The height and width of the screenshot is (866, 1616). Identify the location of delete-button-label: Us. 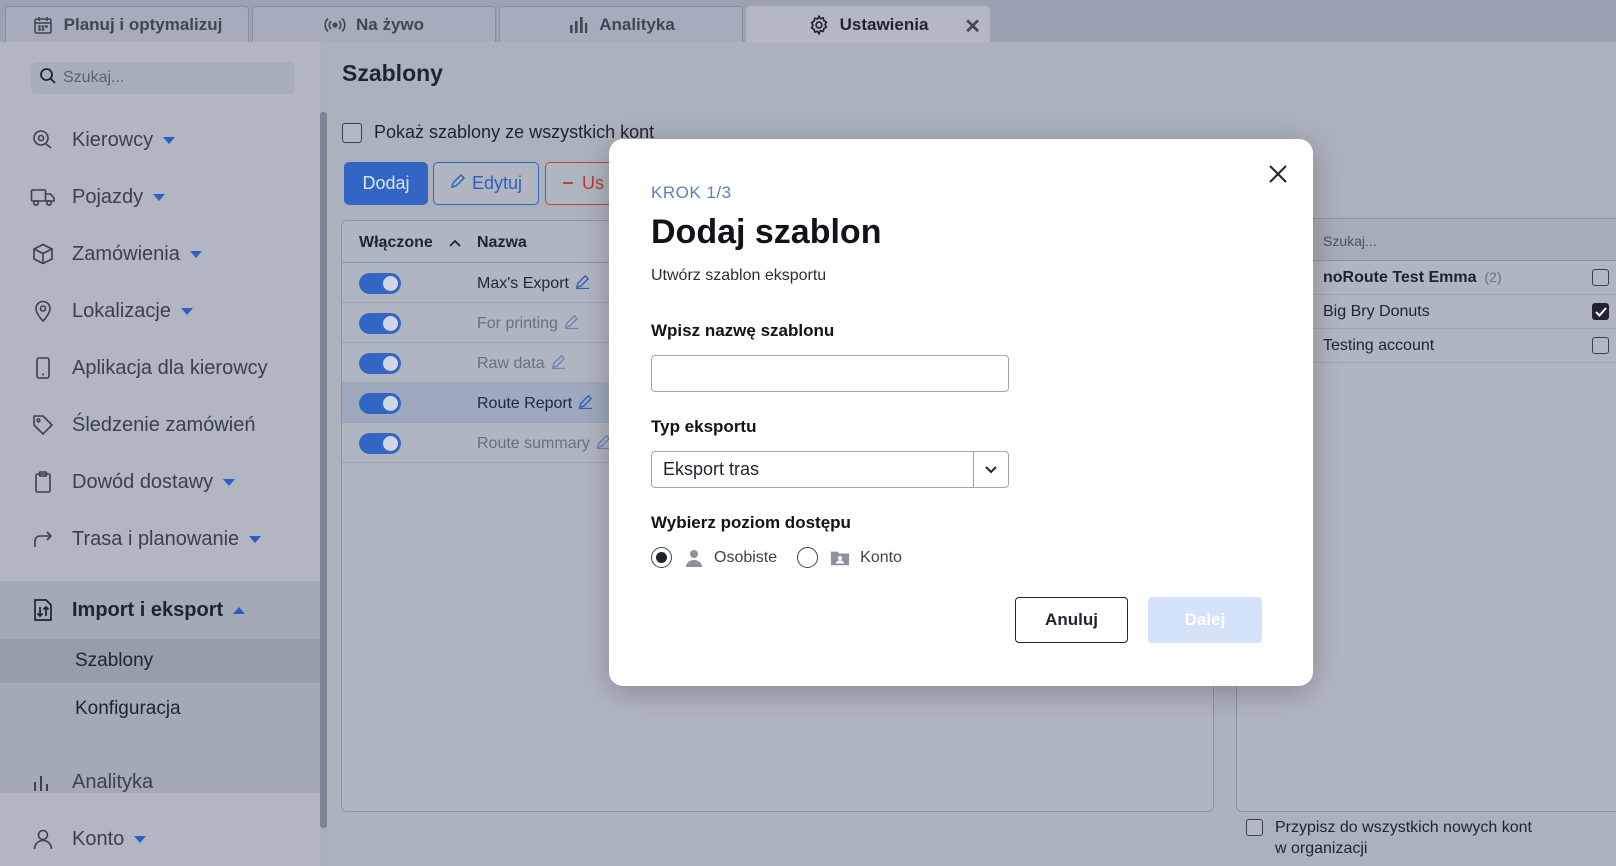
(593, 183).